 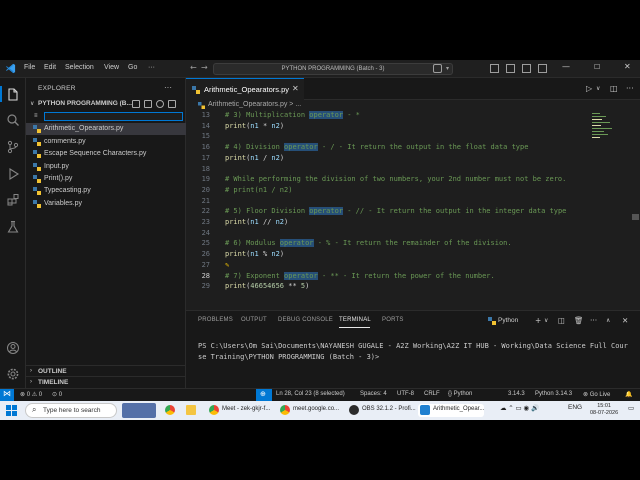 I want to click on refresh-icon, so click(x=160, y=104).